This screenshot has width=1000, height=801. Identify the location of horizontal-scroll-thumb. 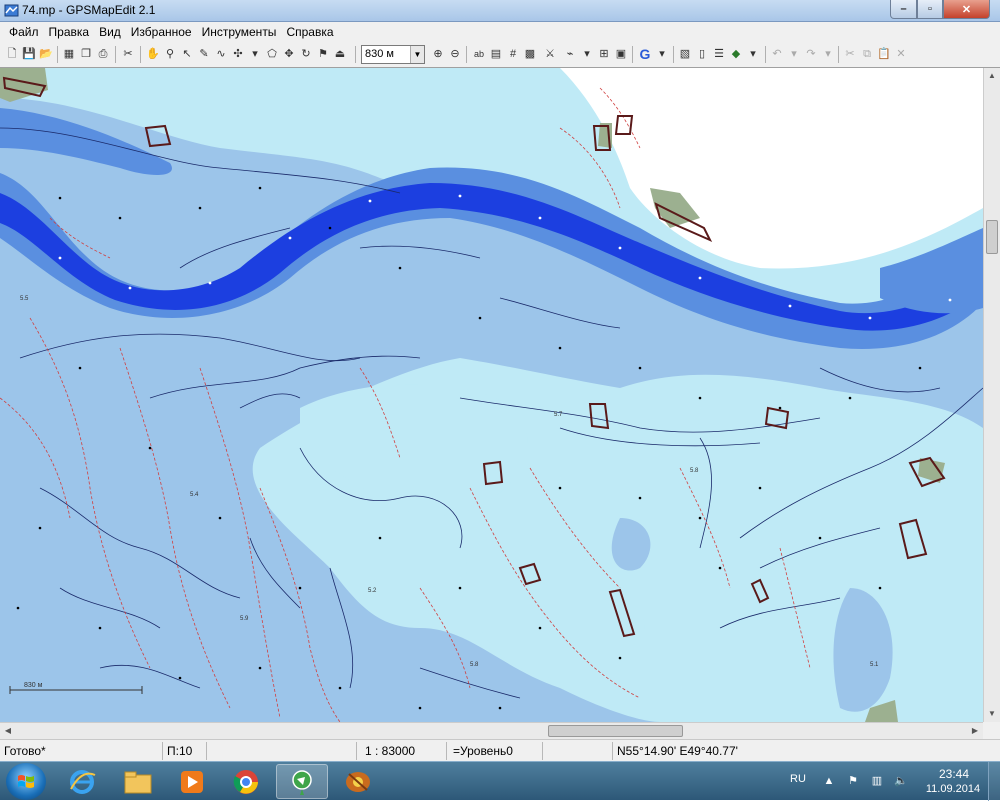
(615, 731).